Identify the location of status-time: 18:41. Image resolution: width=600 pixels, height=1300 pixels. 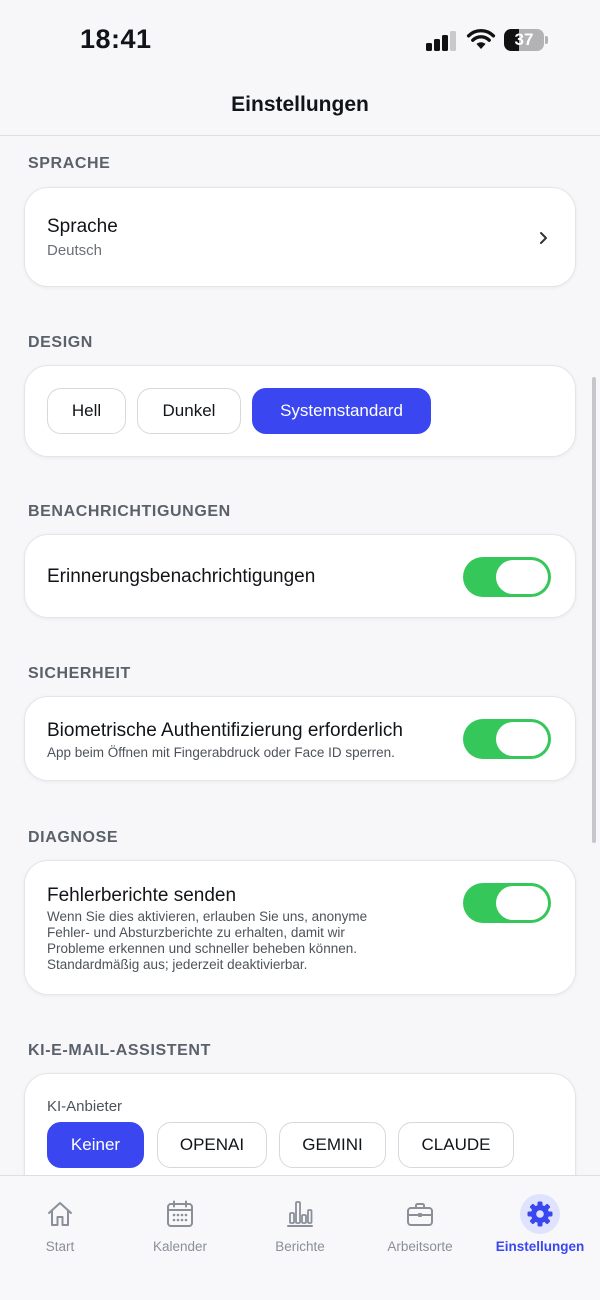
(116, 39).